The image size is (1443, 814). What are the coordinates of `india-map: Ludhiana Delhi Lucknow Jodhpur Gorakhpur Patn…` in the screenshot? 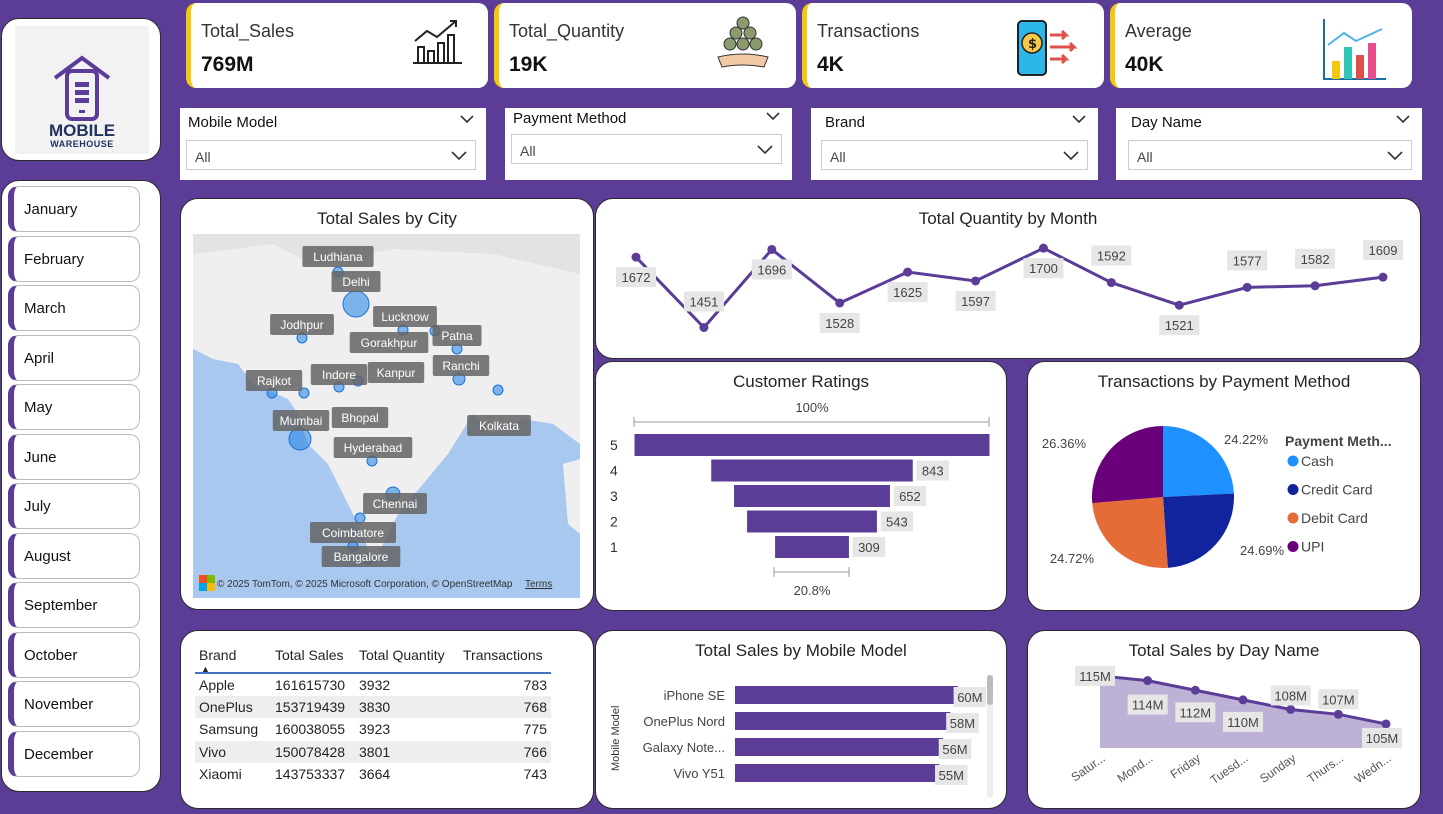 It's located at (386, 416).